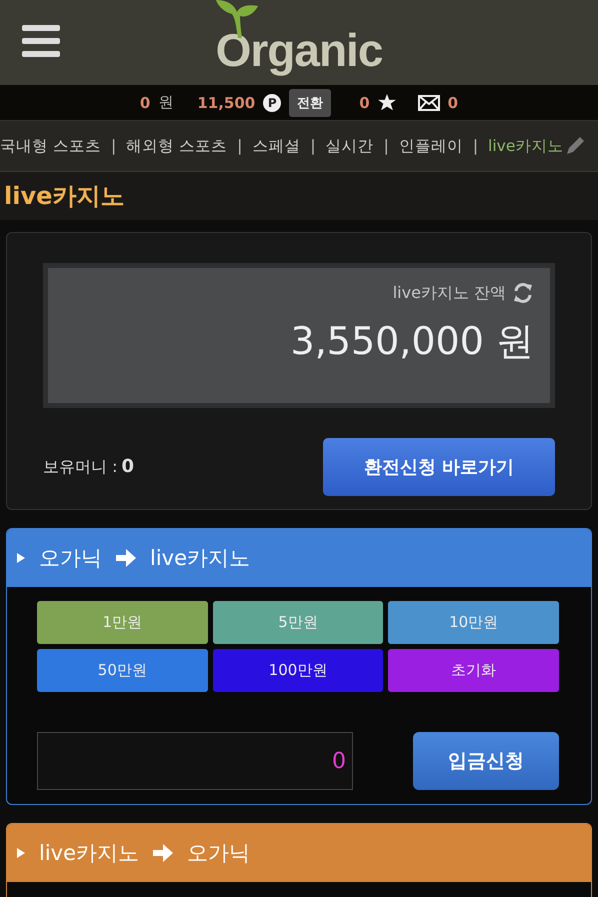 The image size is (598, 897). What do you see at coordinates (473, 622) in the screenshot?
I see `amount-button: 10만원` at bounding box center [473, 622].